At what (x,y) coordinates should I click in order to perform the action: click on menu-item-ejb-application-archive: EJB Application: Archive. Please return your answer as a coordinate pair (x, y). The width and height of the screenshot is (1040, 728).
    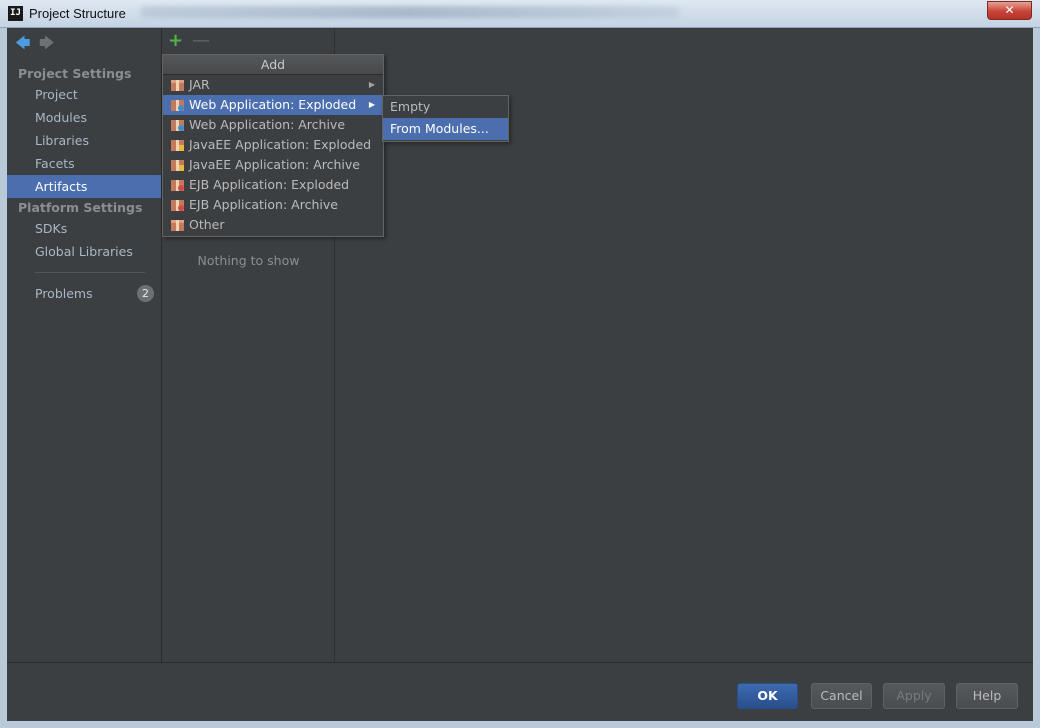
    Looking at the image, I should click on (273, 205).